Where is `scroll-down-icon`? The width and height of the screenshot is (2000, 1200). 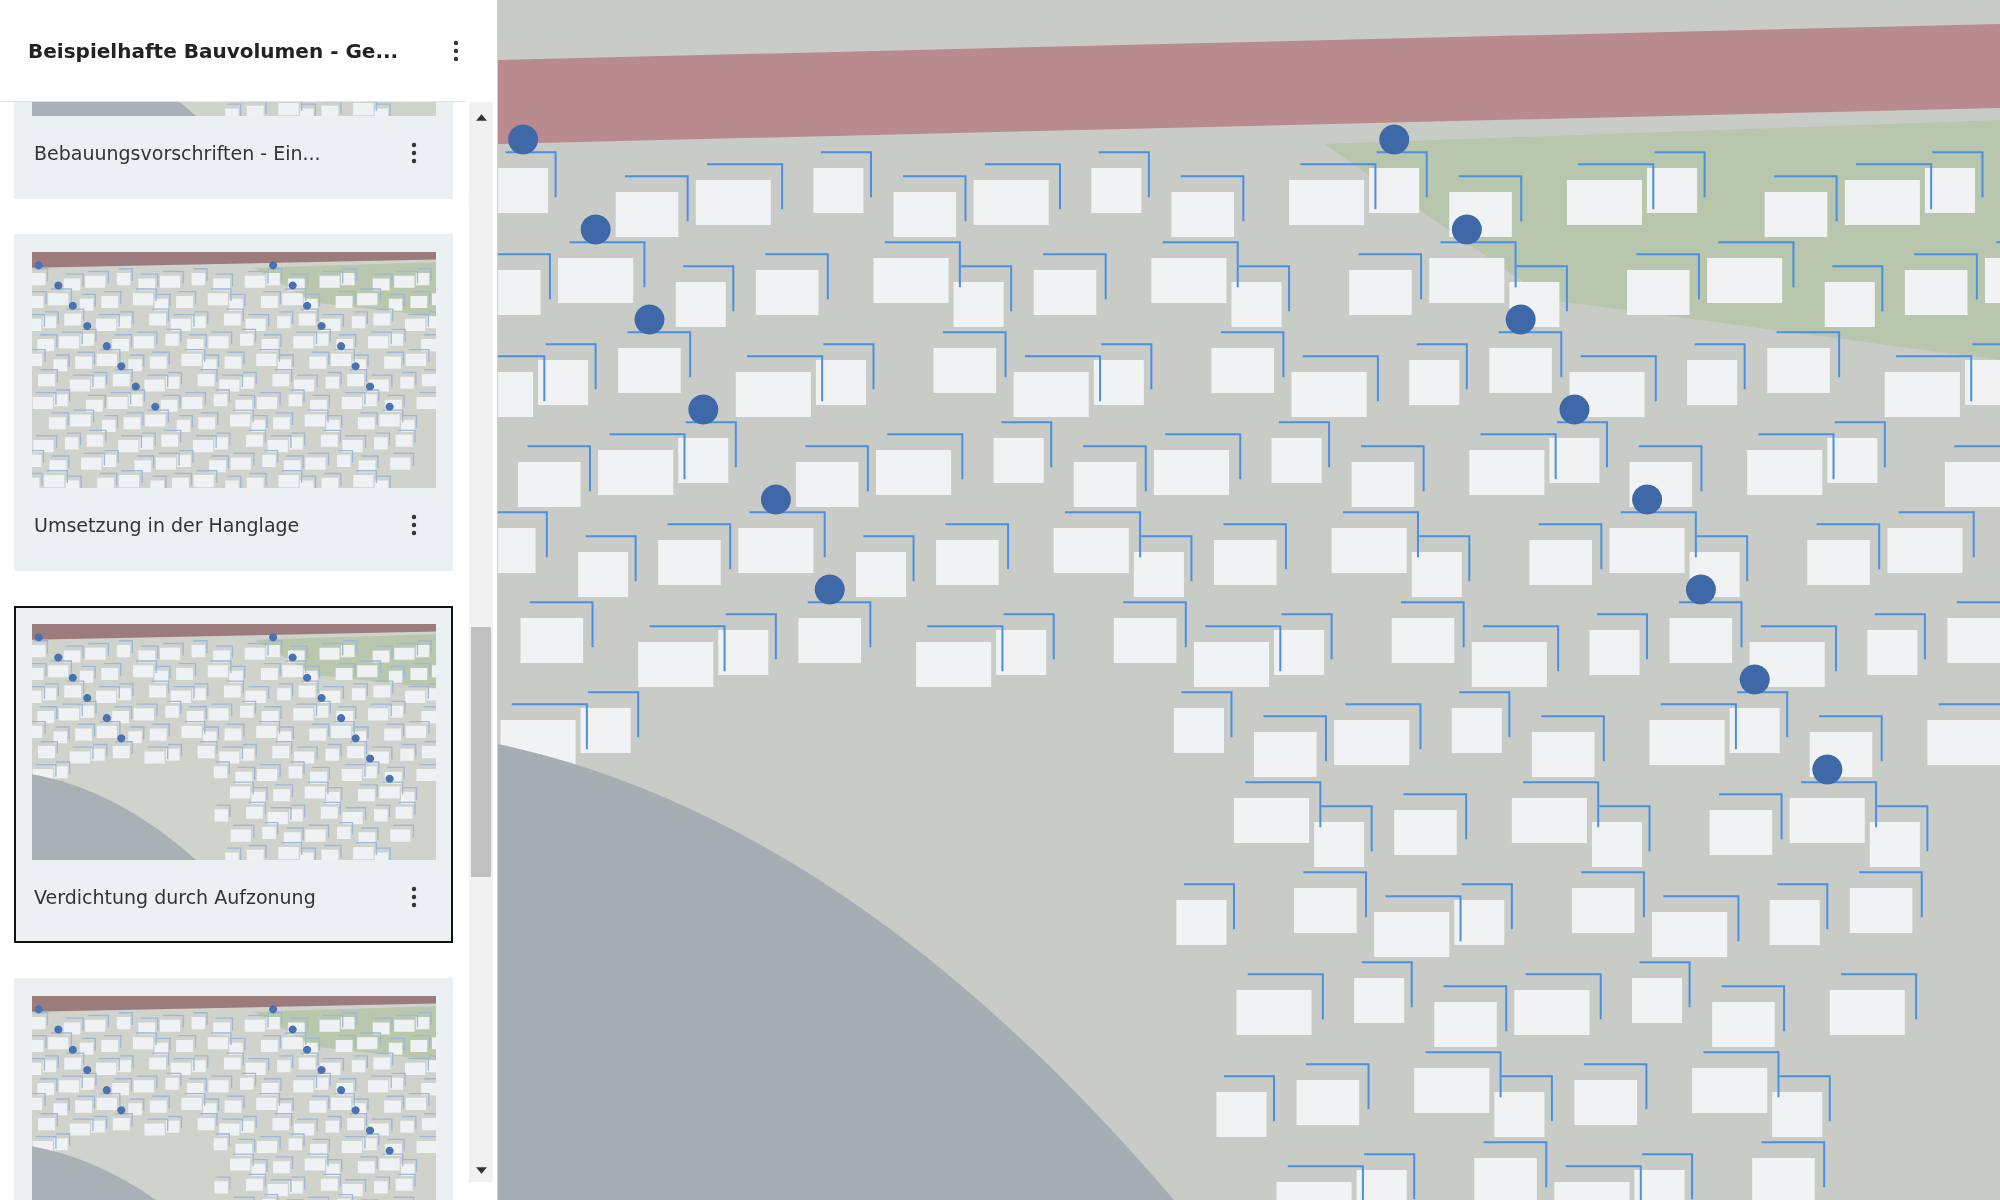
scroll-down-icon is located at coordinates (481, 1170).